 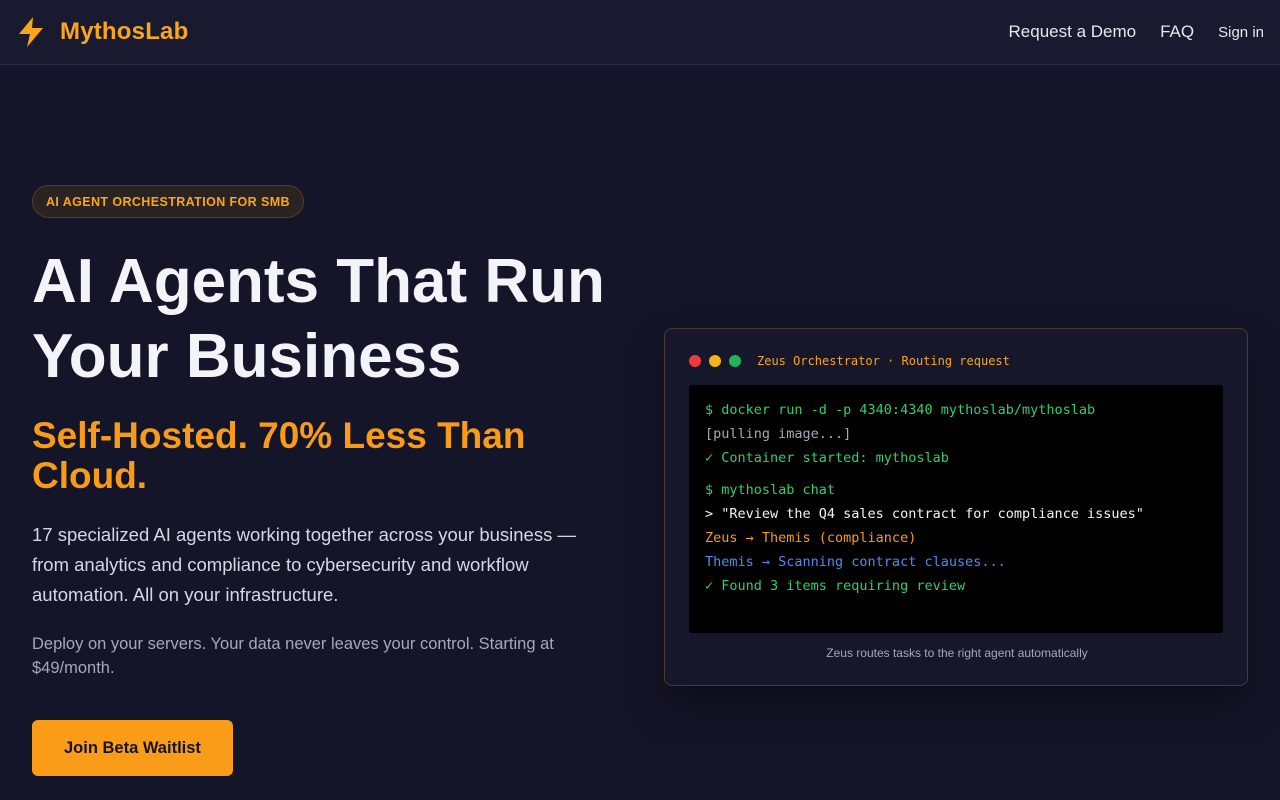 I want to click on hero-subheadline: Self-Hosted. 70% Less Than Cloud., so click(x=279, y=455).